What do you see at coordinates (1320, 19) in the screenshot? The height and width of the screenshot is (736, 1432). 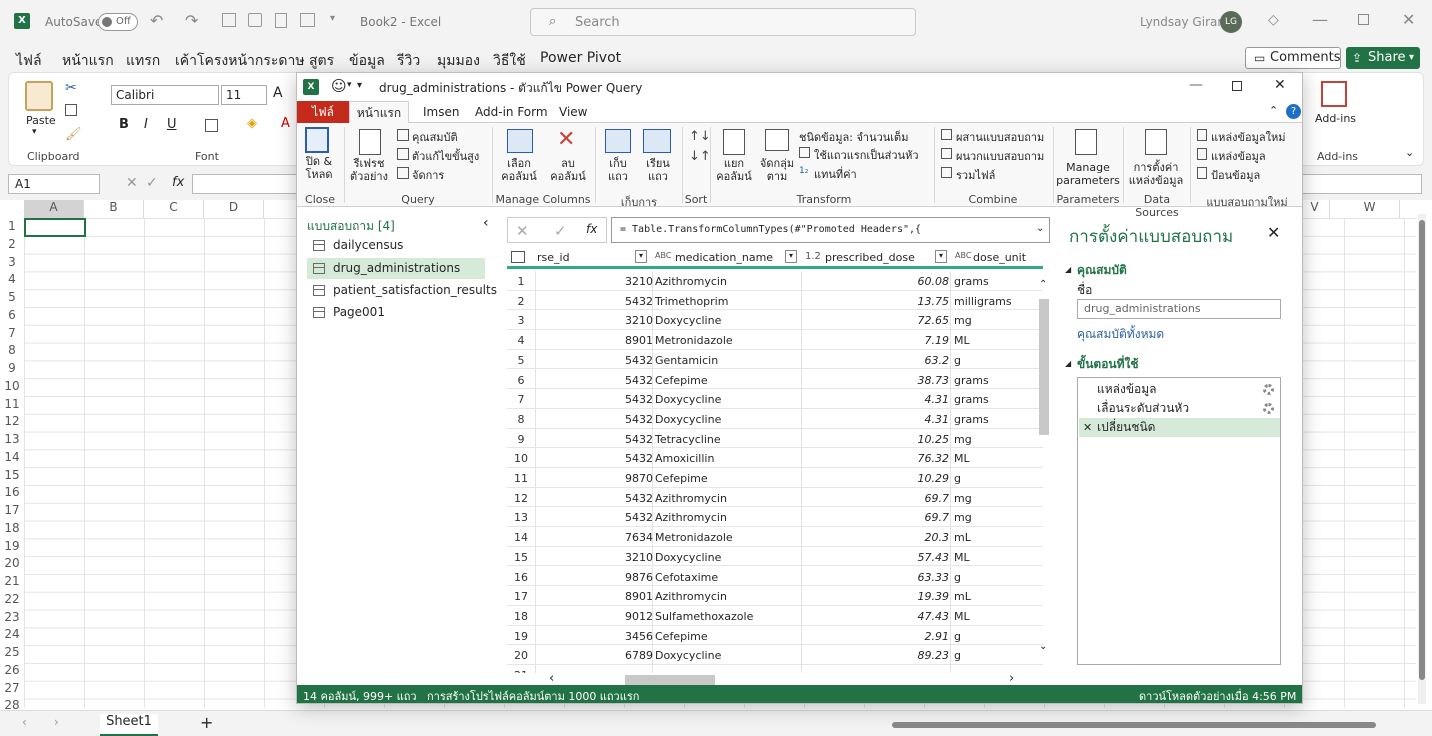 I see `minimize-icon: —` at bounding box center [1320, 19].